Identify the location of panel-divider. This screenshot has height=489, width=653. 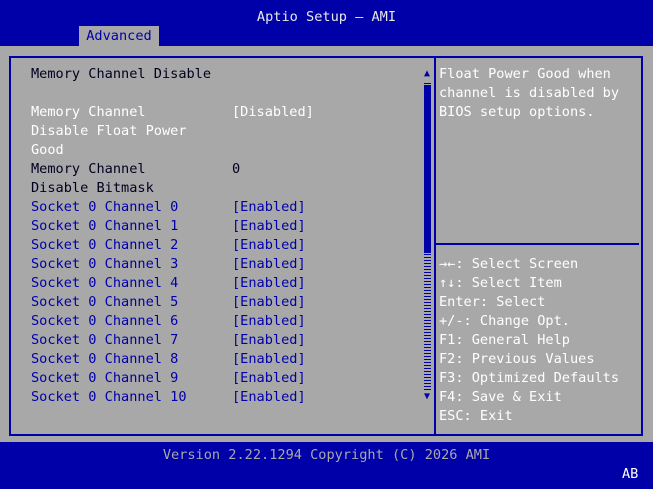
(435, 246).